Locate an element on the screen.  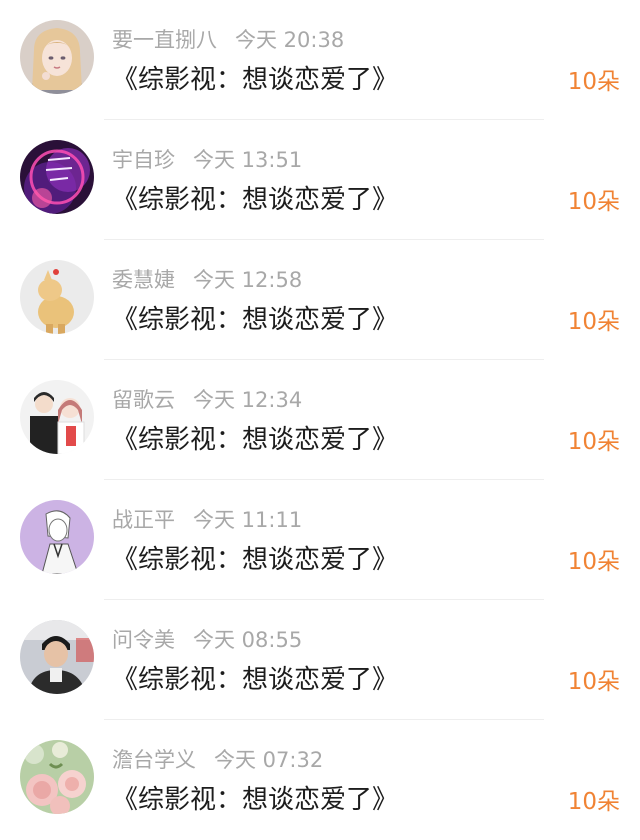
timestamp: 今天 12:34 is located at coordinates (248, 400).